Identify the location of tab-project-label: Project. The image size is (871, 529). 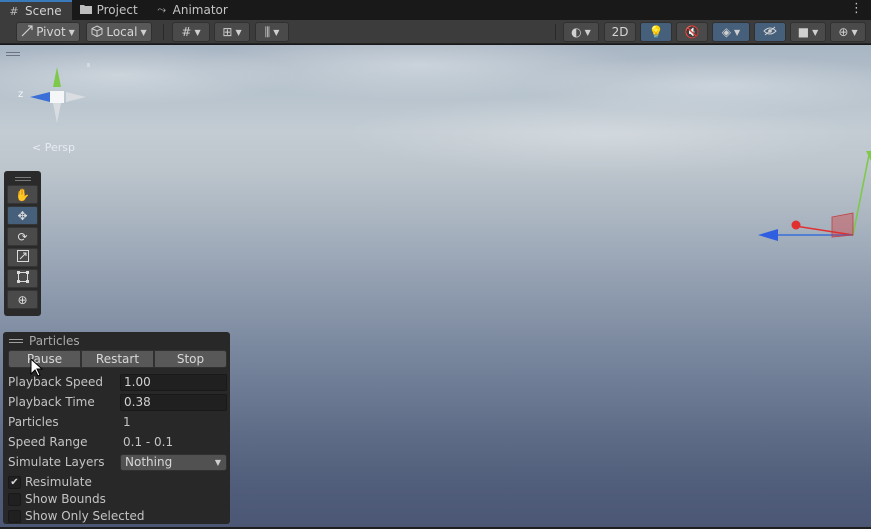
(117, 10).